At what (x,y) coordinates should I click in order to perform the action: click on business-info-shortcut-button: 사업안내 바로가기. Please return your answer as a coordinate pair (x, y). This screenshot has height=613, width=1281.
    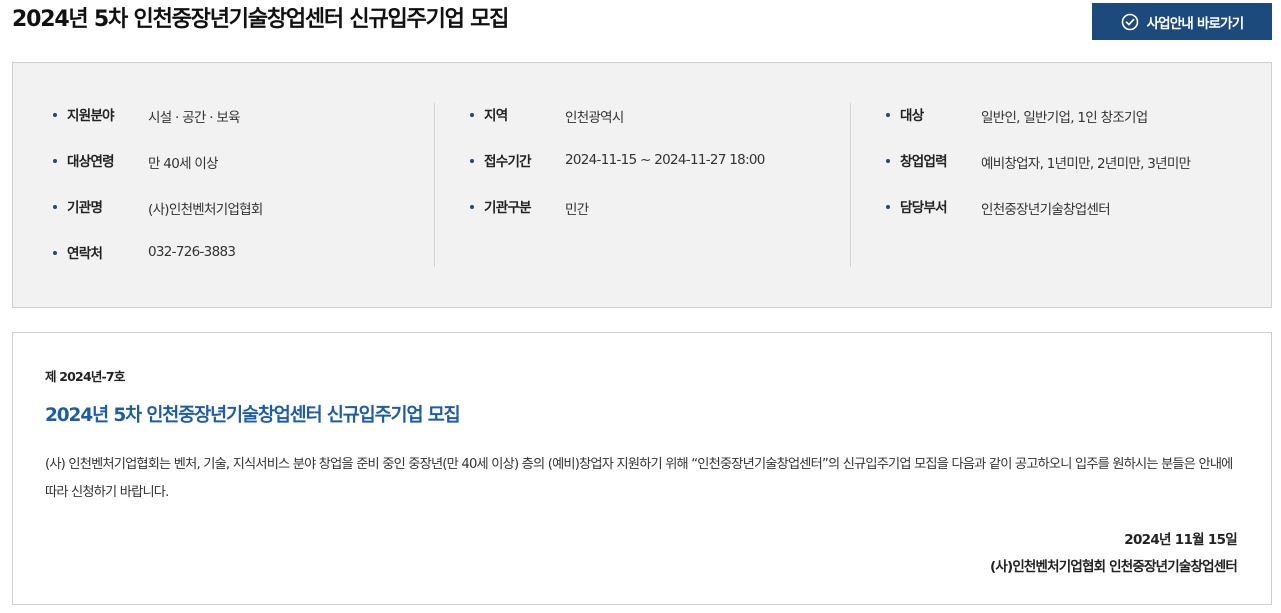
    Looking at the image, I should click on (1182, 21).